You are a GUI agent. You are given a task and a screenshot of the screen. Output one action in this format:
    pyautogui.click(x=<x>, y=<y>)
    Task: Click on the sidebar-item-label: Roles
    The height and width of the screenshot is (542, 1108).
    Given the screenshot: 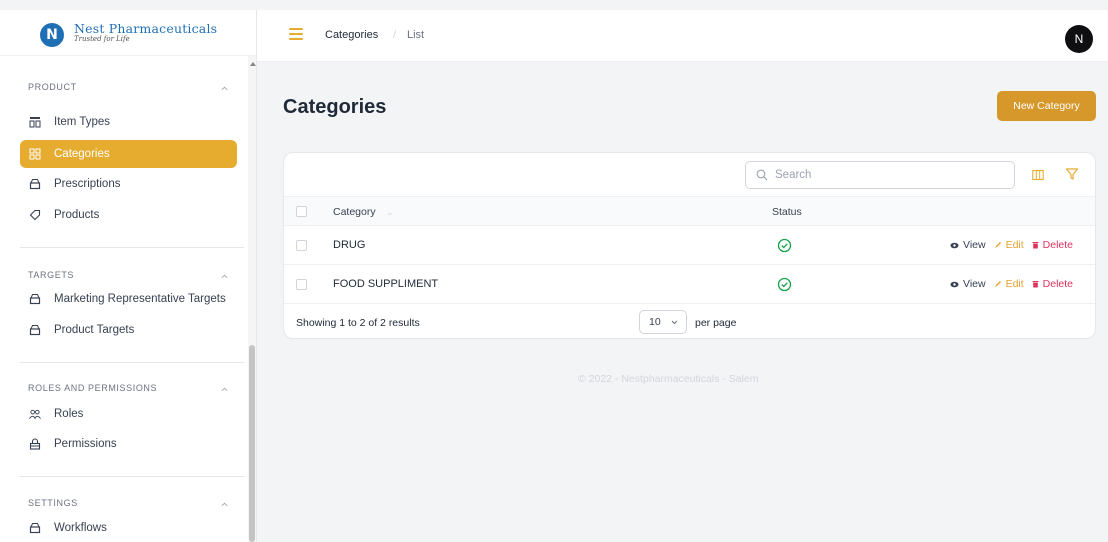 What is the action you would take?
    pyautogui.click(x=69, y=414)
    